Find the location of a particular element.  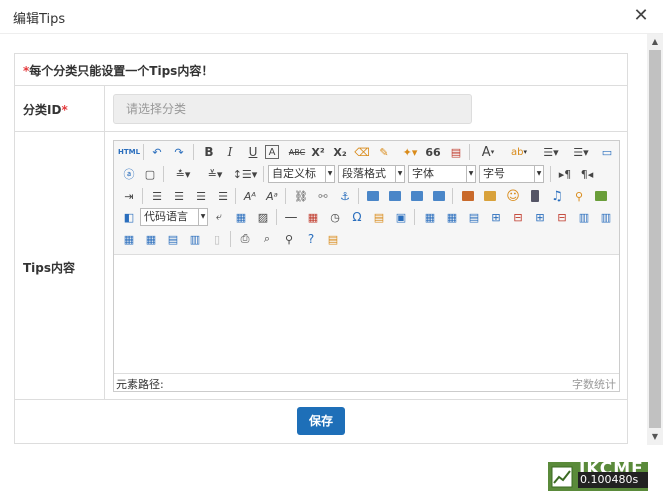

drafts-icon: ▤ is located at coordinates (333, 239).